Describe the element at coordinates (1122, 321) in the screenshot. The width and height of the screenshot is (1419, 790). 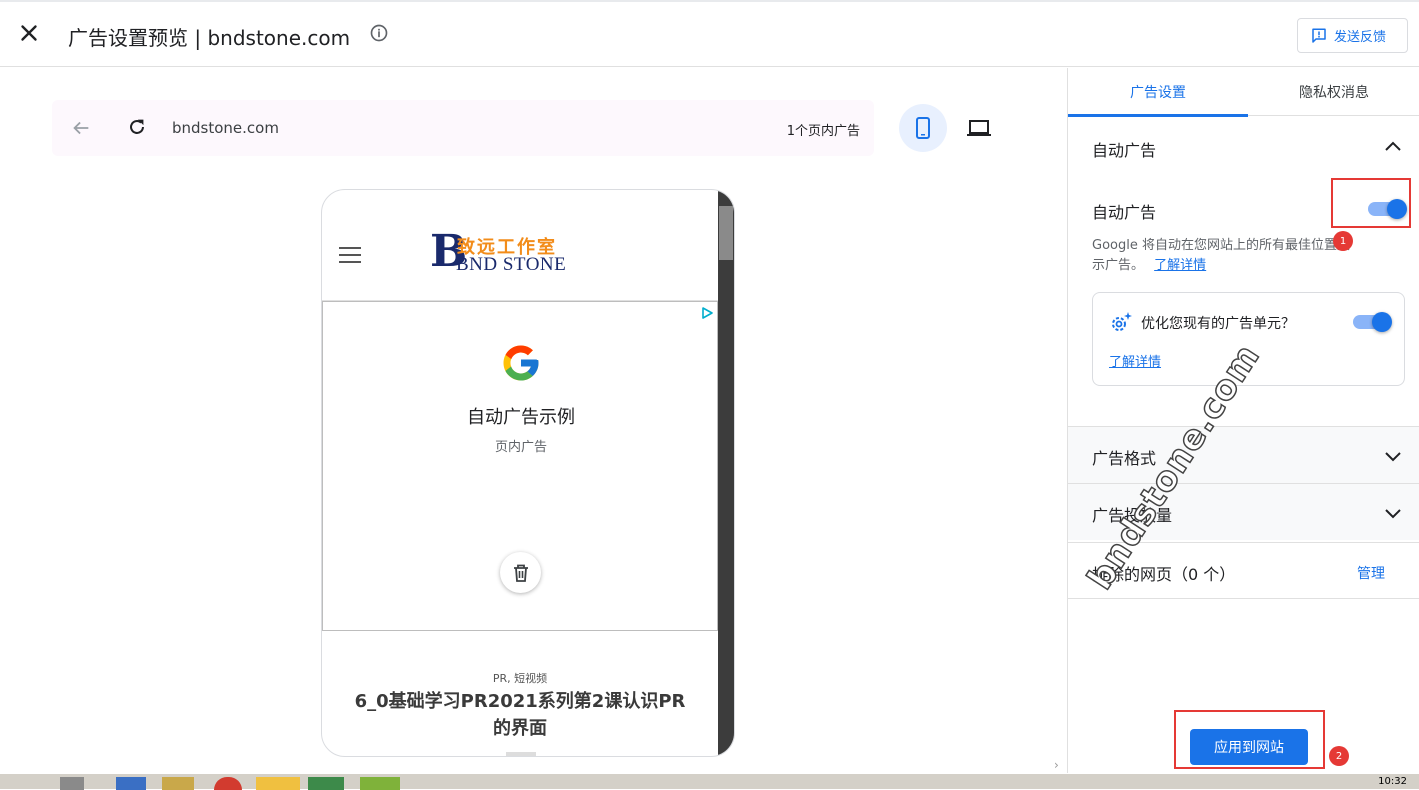
I see `sparkle-gear-icon` at that location.